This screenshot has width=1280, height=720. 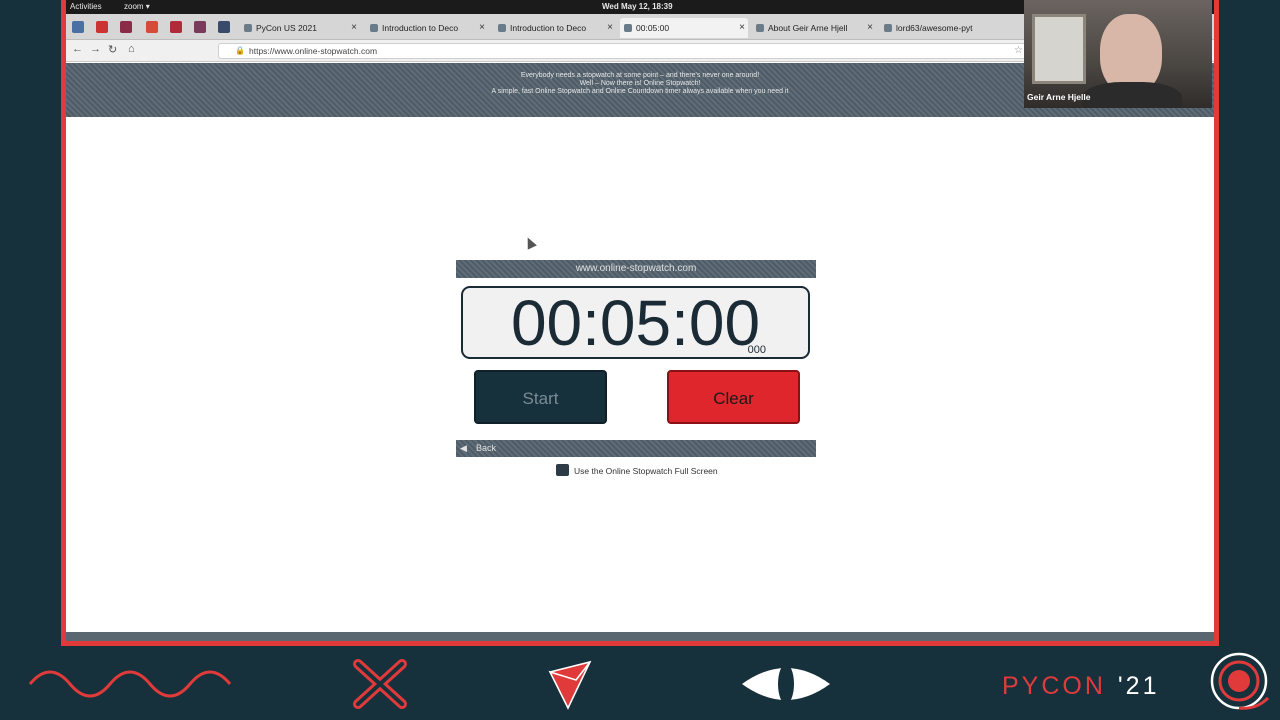 I want to click on forward-icon: →, so click(x=95, y=49).